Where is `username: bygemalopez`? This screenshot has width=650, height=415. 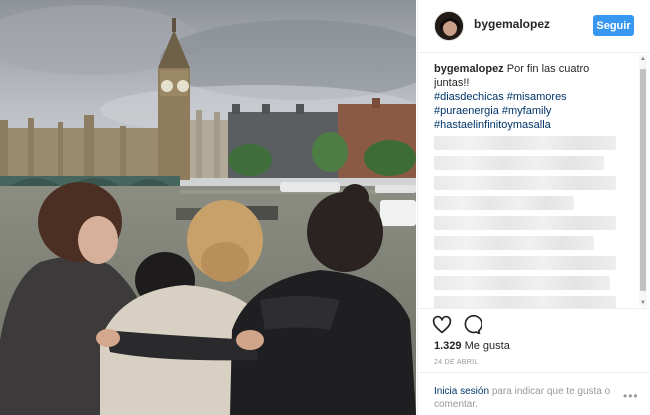
username: bygemalopez is located at coordinates (512, 24).